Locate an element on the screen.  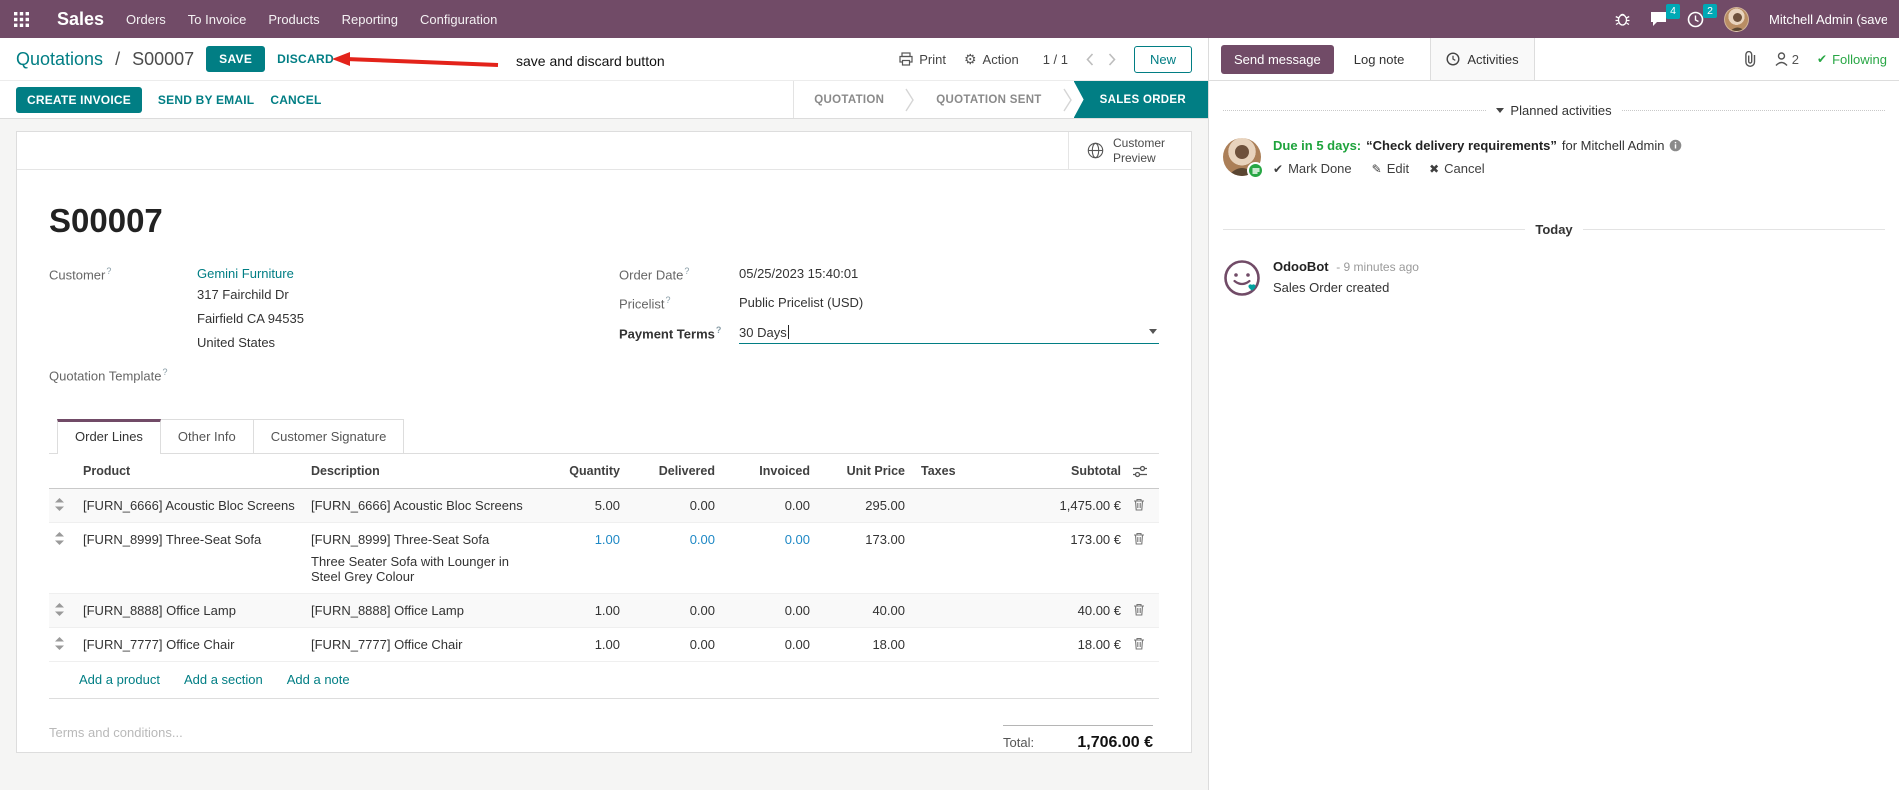
dropdown-caret-icon is located at coordinates (1153, 331).